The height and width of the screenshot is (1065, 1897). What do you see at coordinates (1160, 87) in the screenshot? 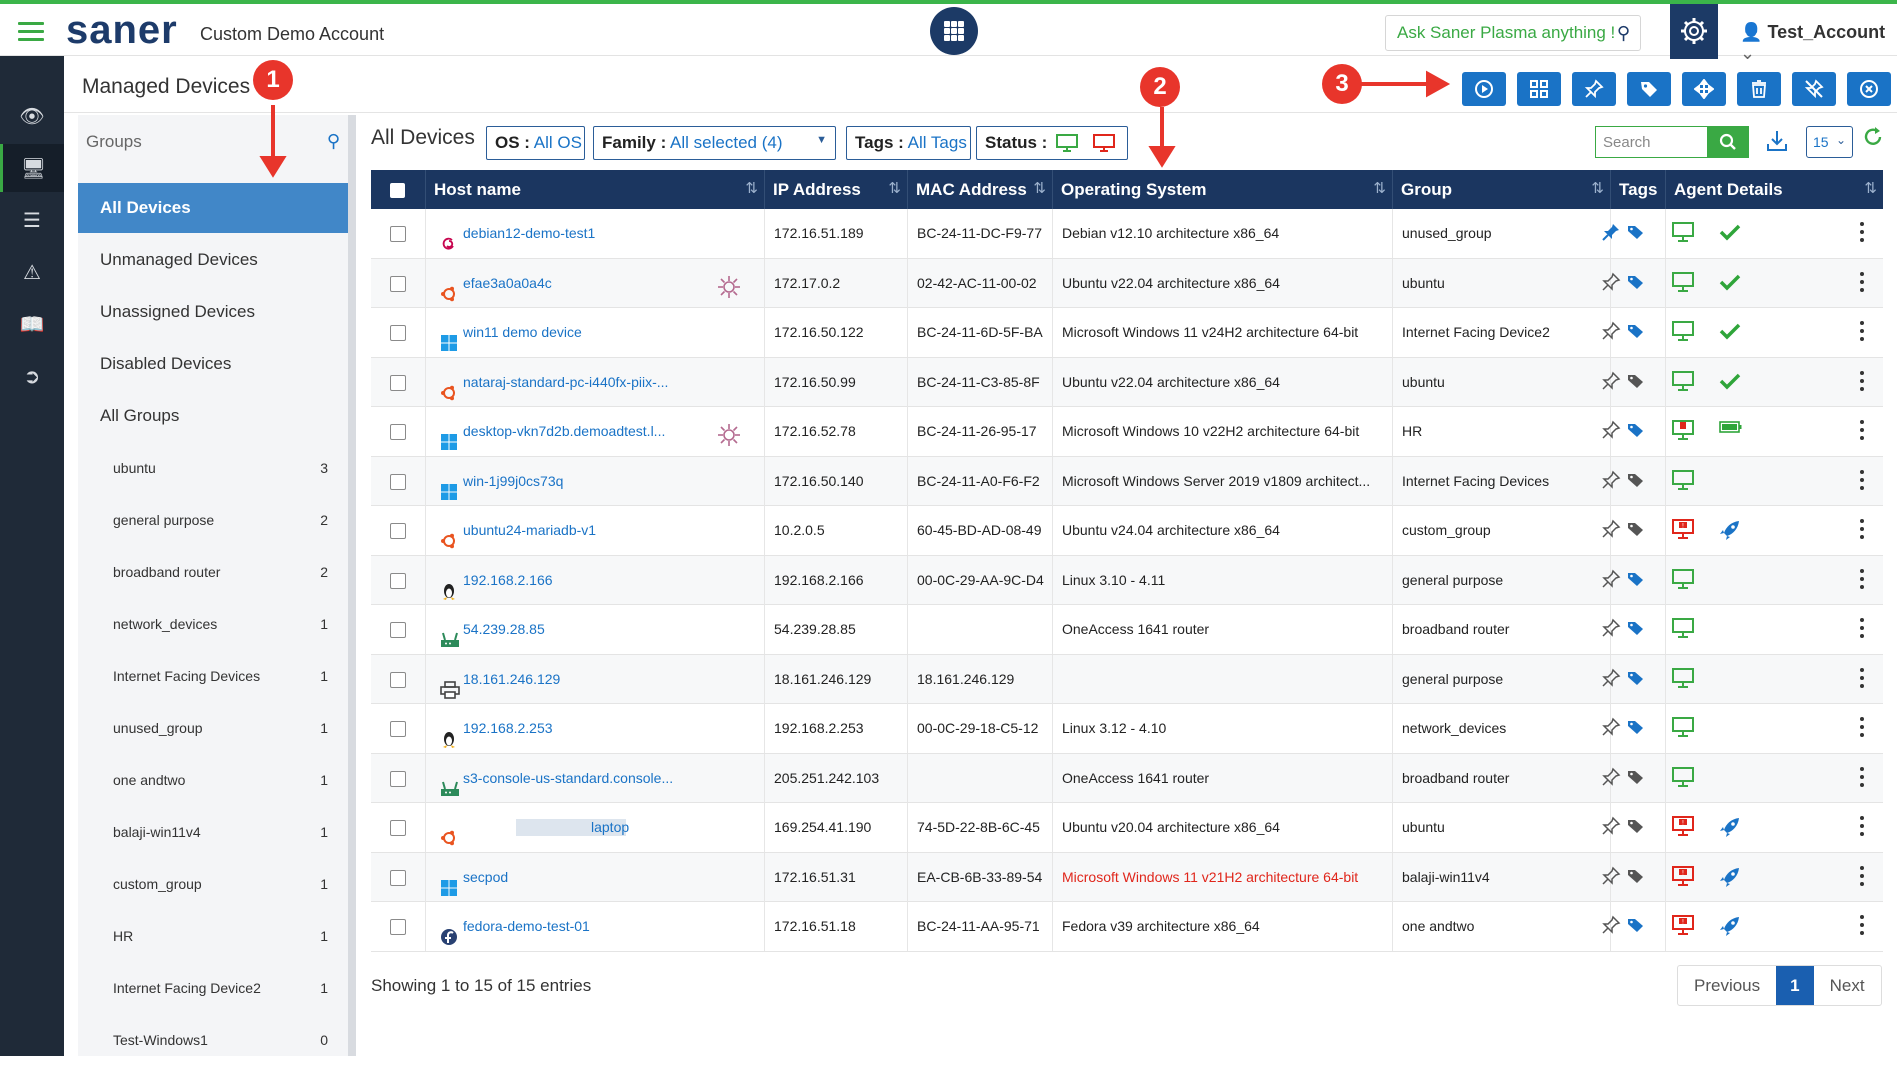
I see `annotation-badge-2: 2` at bounding box center [1160, 87].